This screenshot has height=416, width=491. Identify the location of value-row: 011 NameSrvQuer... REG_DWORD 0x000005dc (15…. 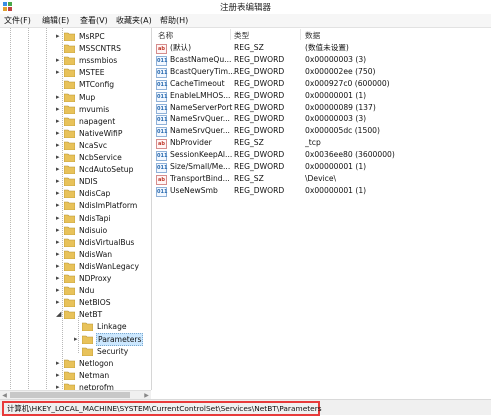
(321, 131).